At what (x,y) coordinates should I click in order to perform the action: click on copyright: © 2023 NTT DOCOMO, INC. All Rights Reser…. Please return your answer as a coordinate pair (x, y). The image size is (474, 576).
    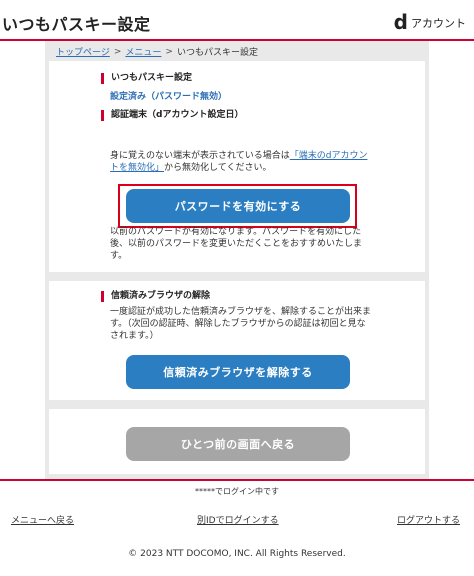
    Looking at the image, I should click on (237, 554).